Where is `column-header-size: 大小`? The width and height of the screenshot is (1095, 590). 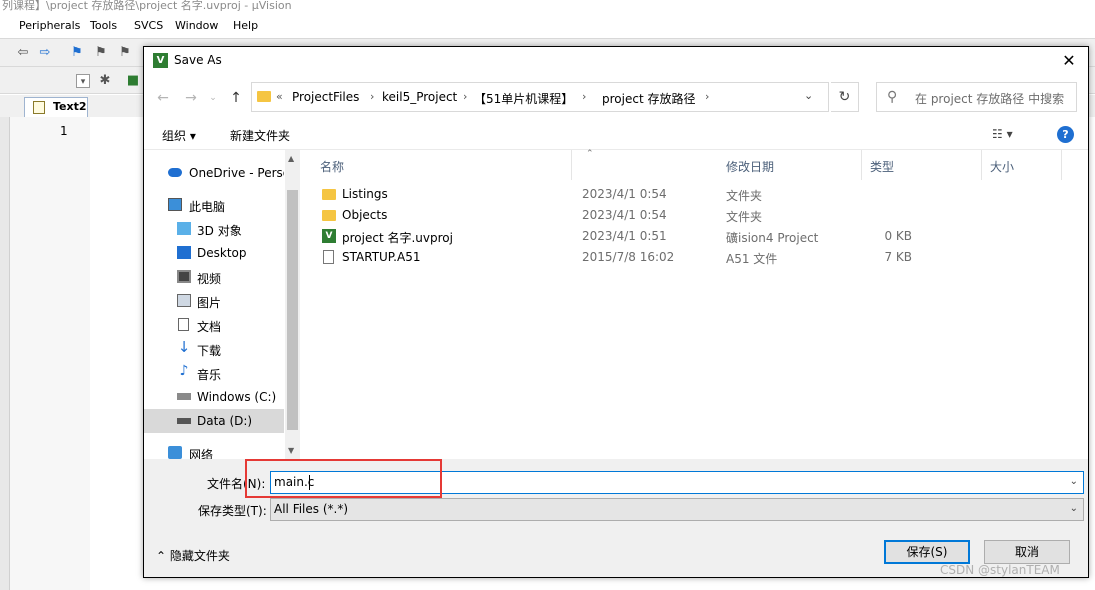
column-header-size: 大小 is located at coordinates (1022, 165).